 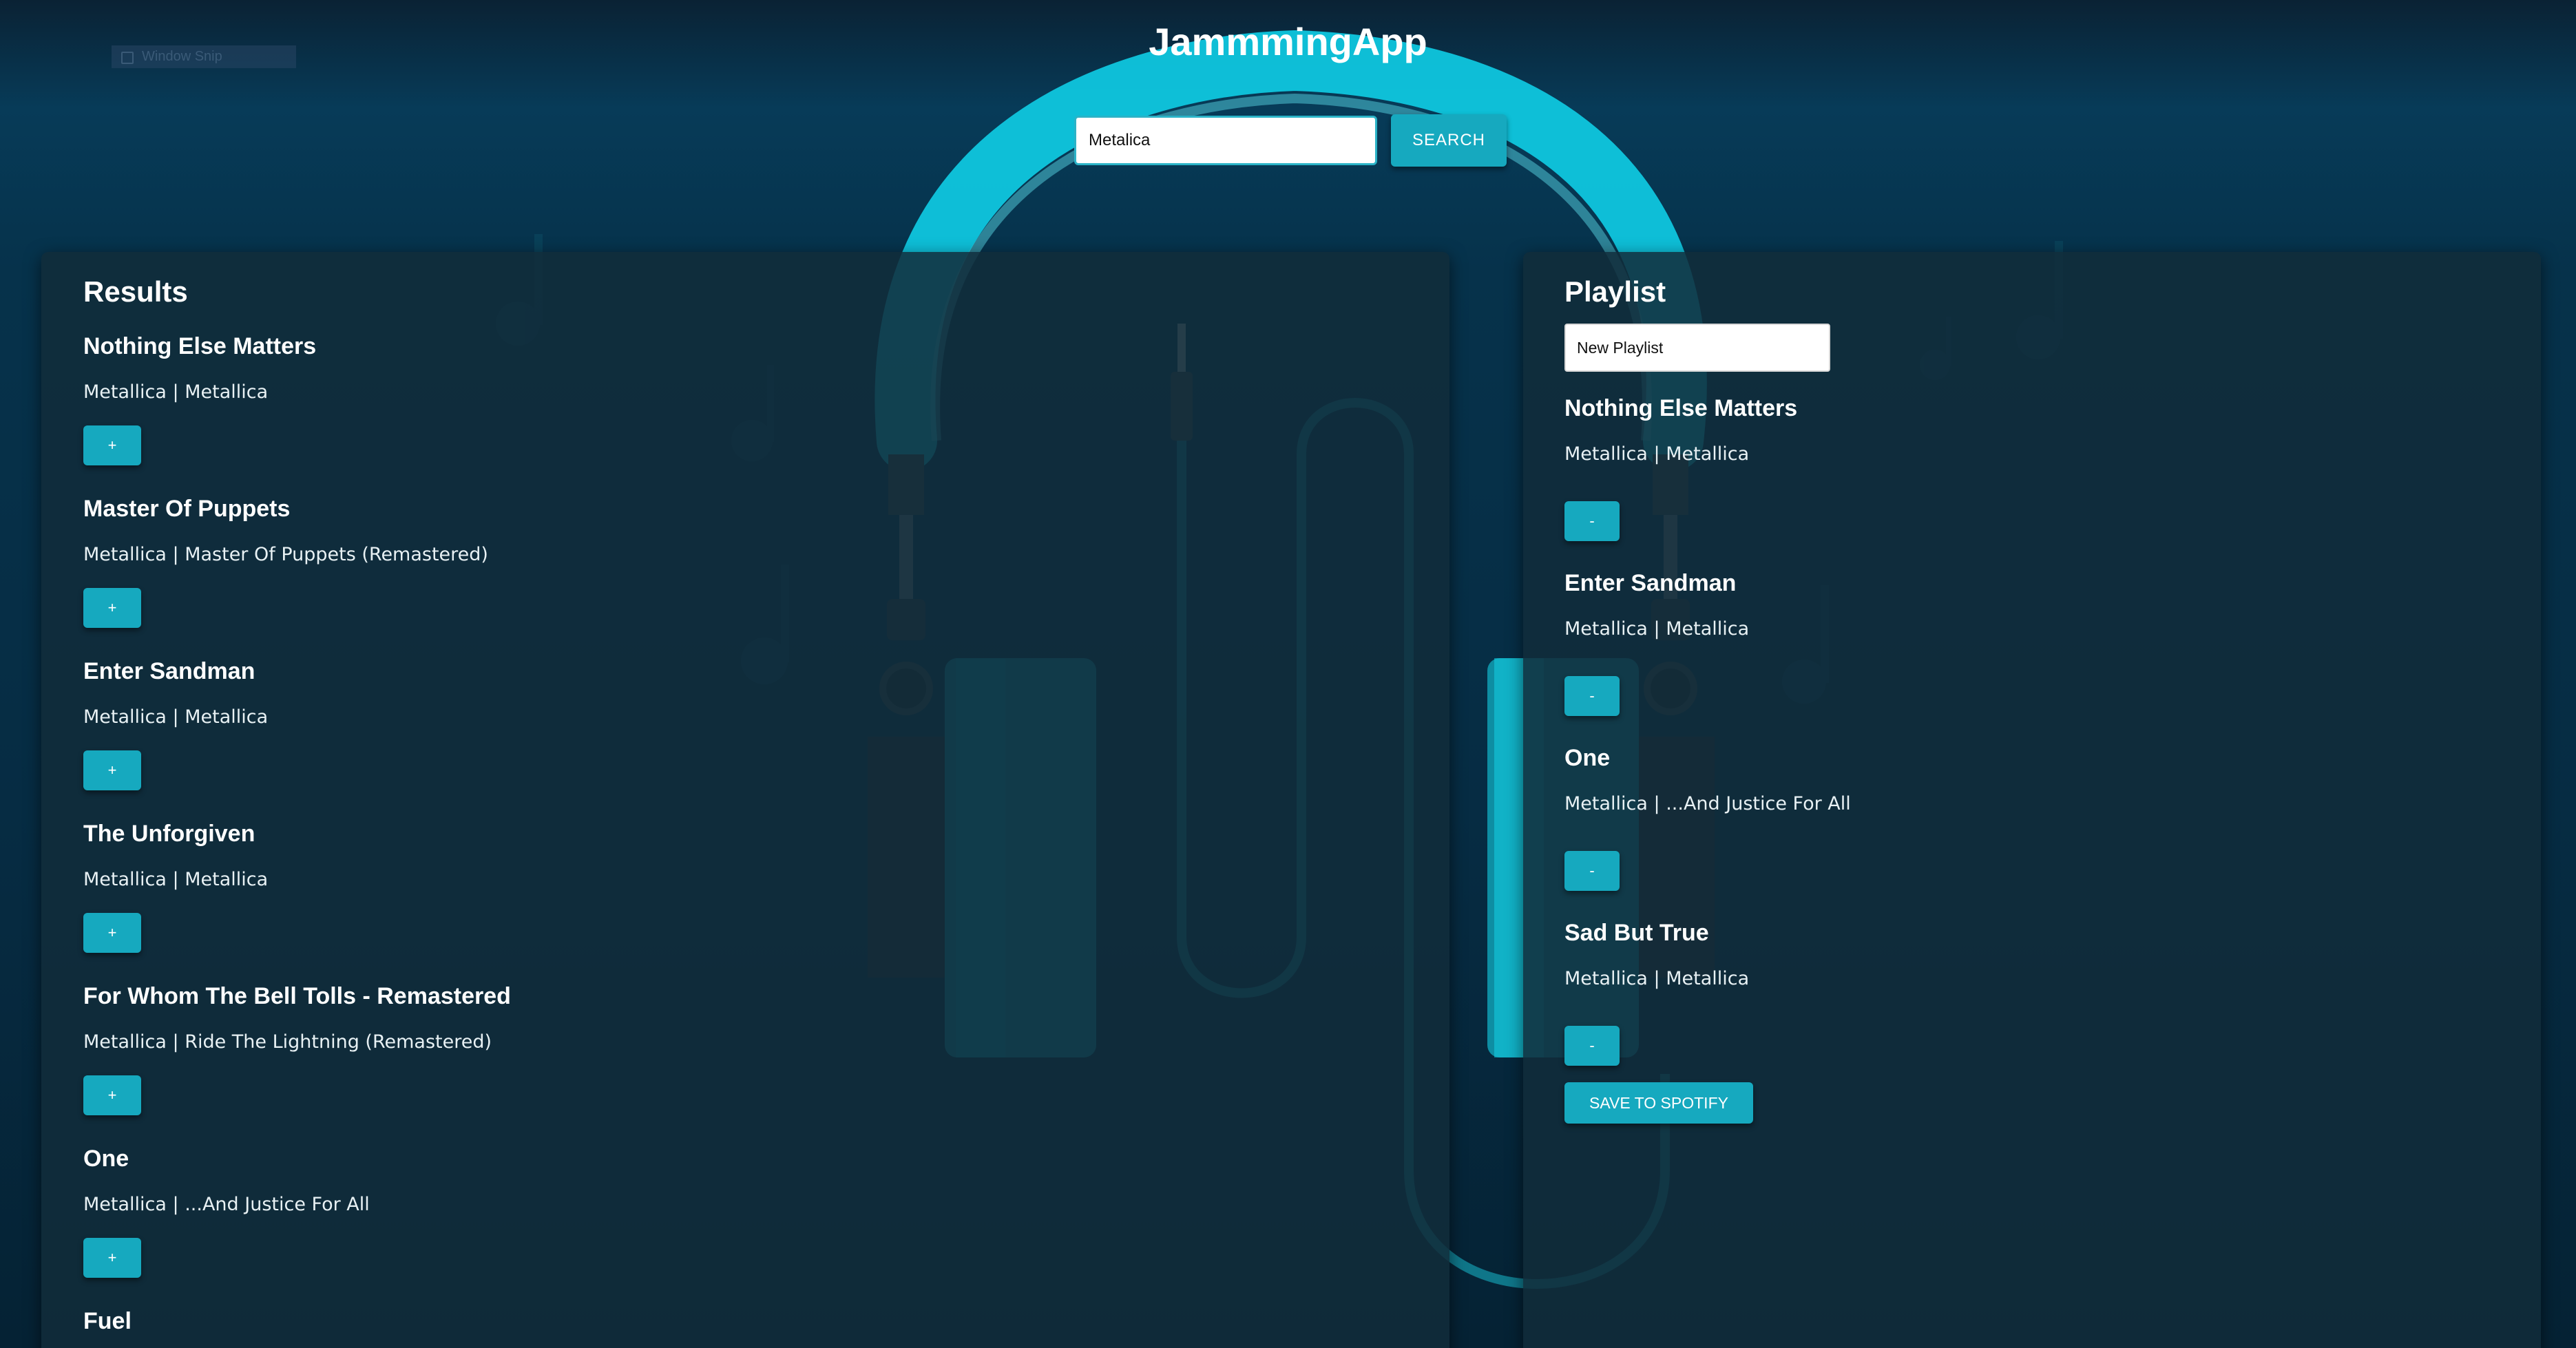 I want to click on results-heading: Results, so click(x=135, y=291).